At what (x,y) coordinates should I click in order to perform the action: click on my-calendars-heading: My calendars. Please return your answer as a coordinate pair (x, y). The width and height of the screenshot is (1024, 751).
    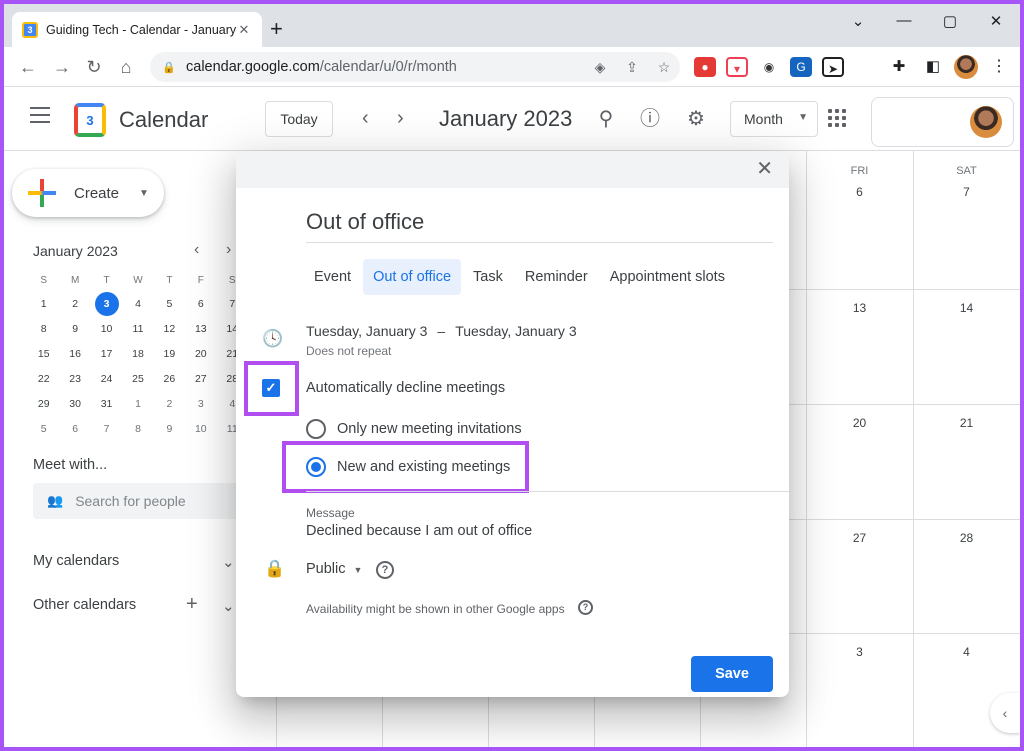
    Looking at the image, I should click on (76, 561).